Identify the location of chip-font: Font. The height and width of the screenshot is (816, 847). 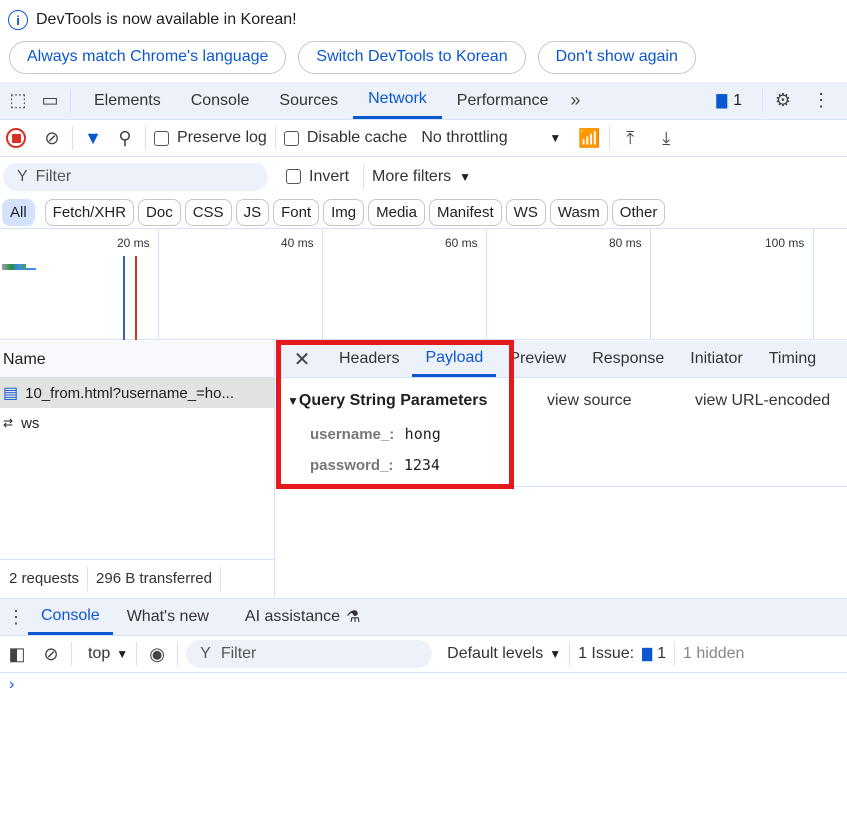
(296, 212).